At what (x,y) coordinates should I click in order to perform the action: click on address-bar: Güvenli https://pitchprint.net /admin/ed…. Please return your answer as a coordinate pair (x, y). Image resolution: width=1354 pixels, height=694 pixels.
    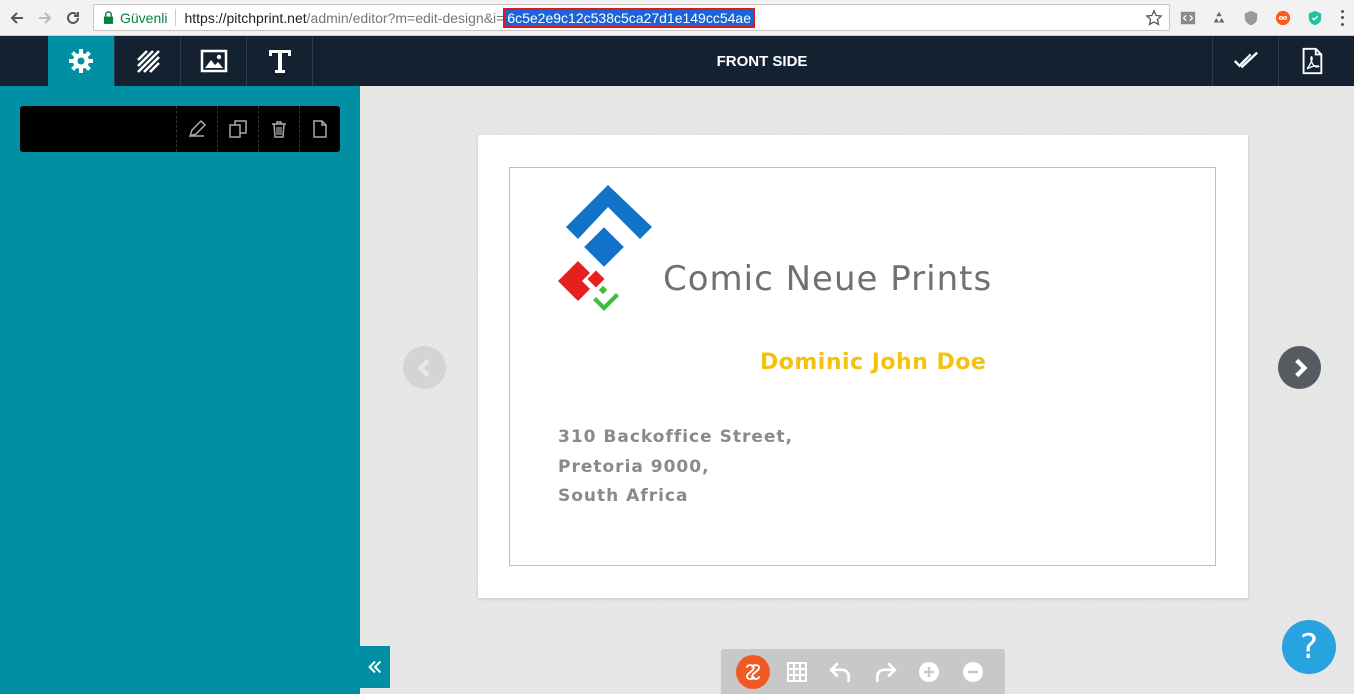
    Looking at the image, I should click on (631, 17).